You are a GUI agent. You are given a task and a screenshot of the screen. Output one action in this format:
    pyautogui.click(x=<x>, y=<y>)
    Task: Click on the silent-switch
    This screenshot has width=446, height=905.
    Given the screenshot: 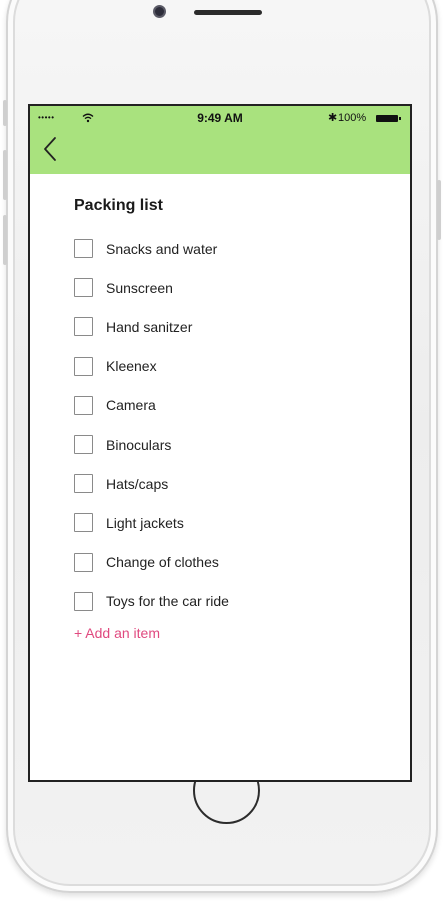 What is the action you would take?
    pyautogui.click(x=5, y=113)
    